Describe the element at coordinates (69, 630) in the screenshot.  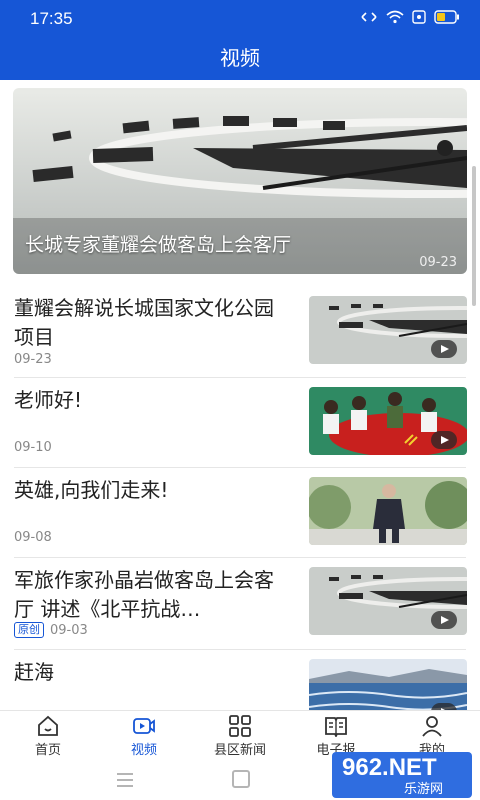
I see `list-item-date: 09-03` at that location.